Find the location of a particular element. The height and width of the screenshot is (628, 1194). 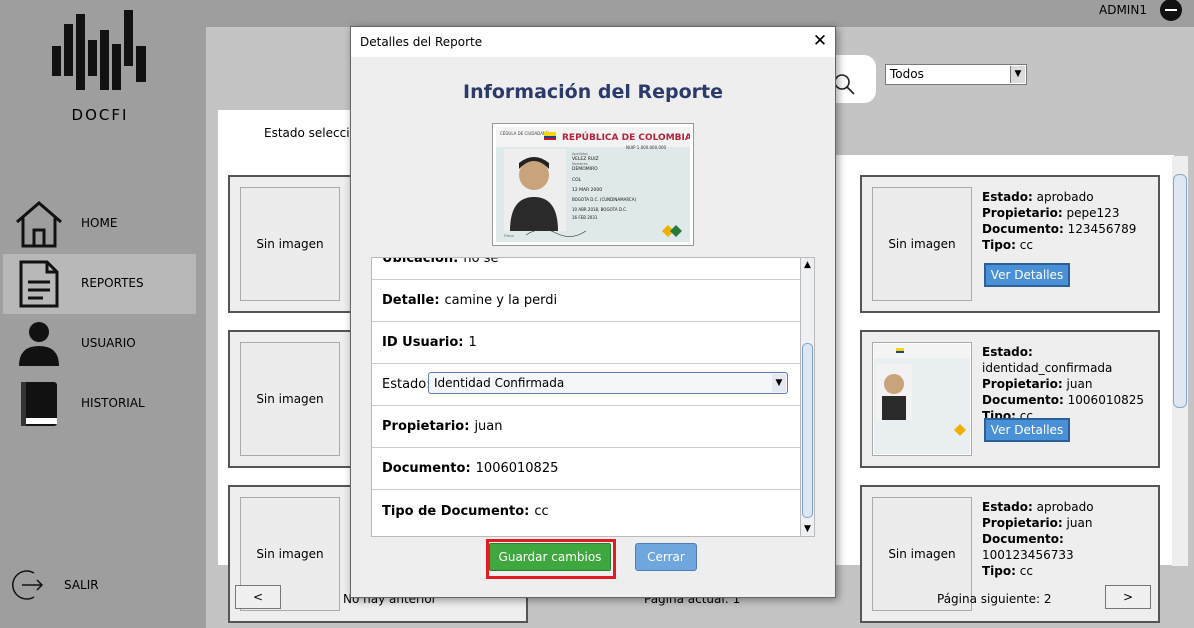

sidebar-item-label: HOME is located at coordinates (99, 223).